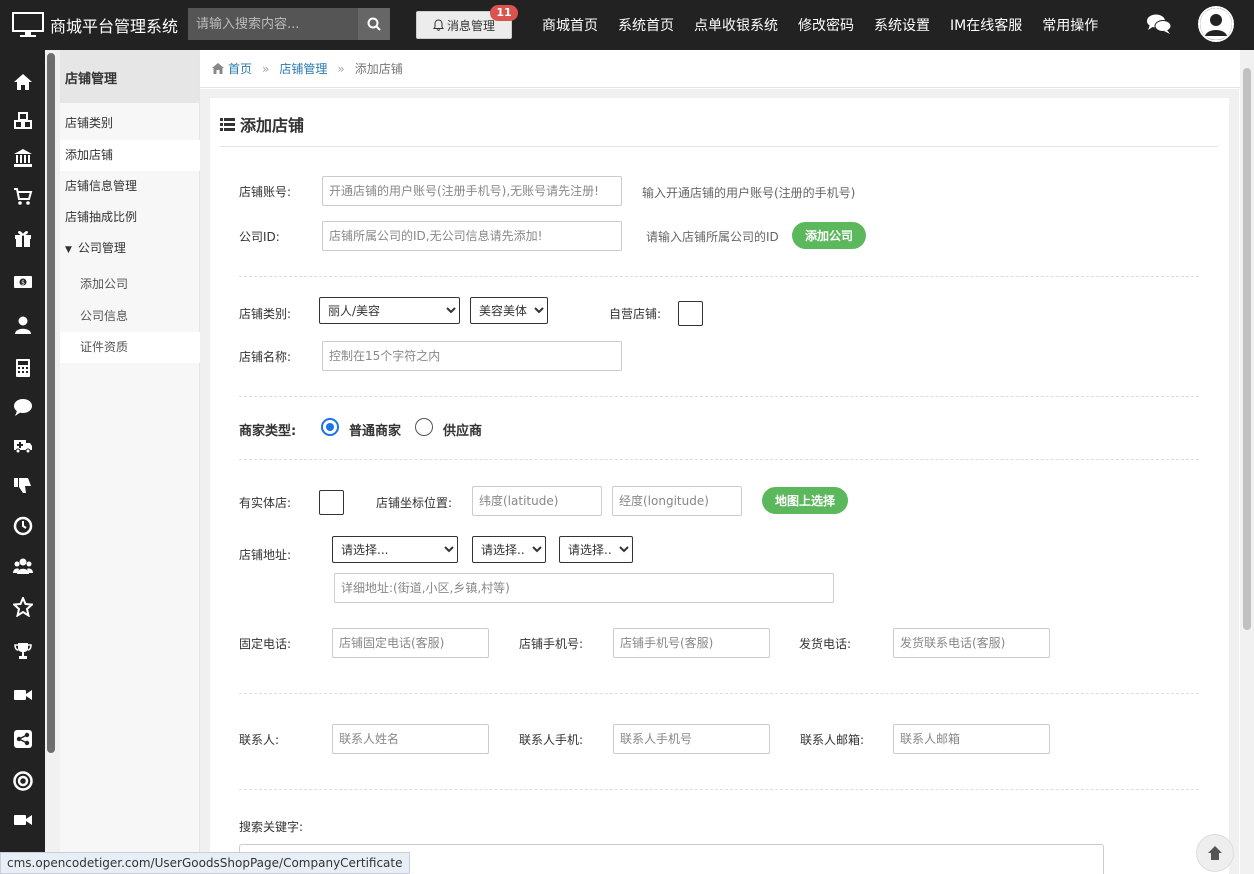 This screenshot has width=1254, height=874. Describe the element at coordinates (826, 25) in the screenshot. I see `nav-change-password: 修改密码` at that location.